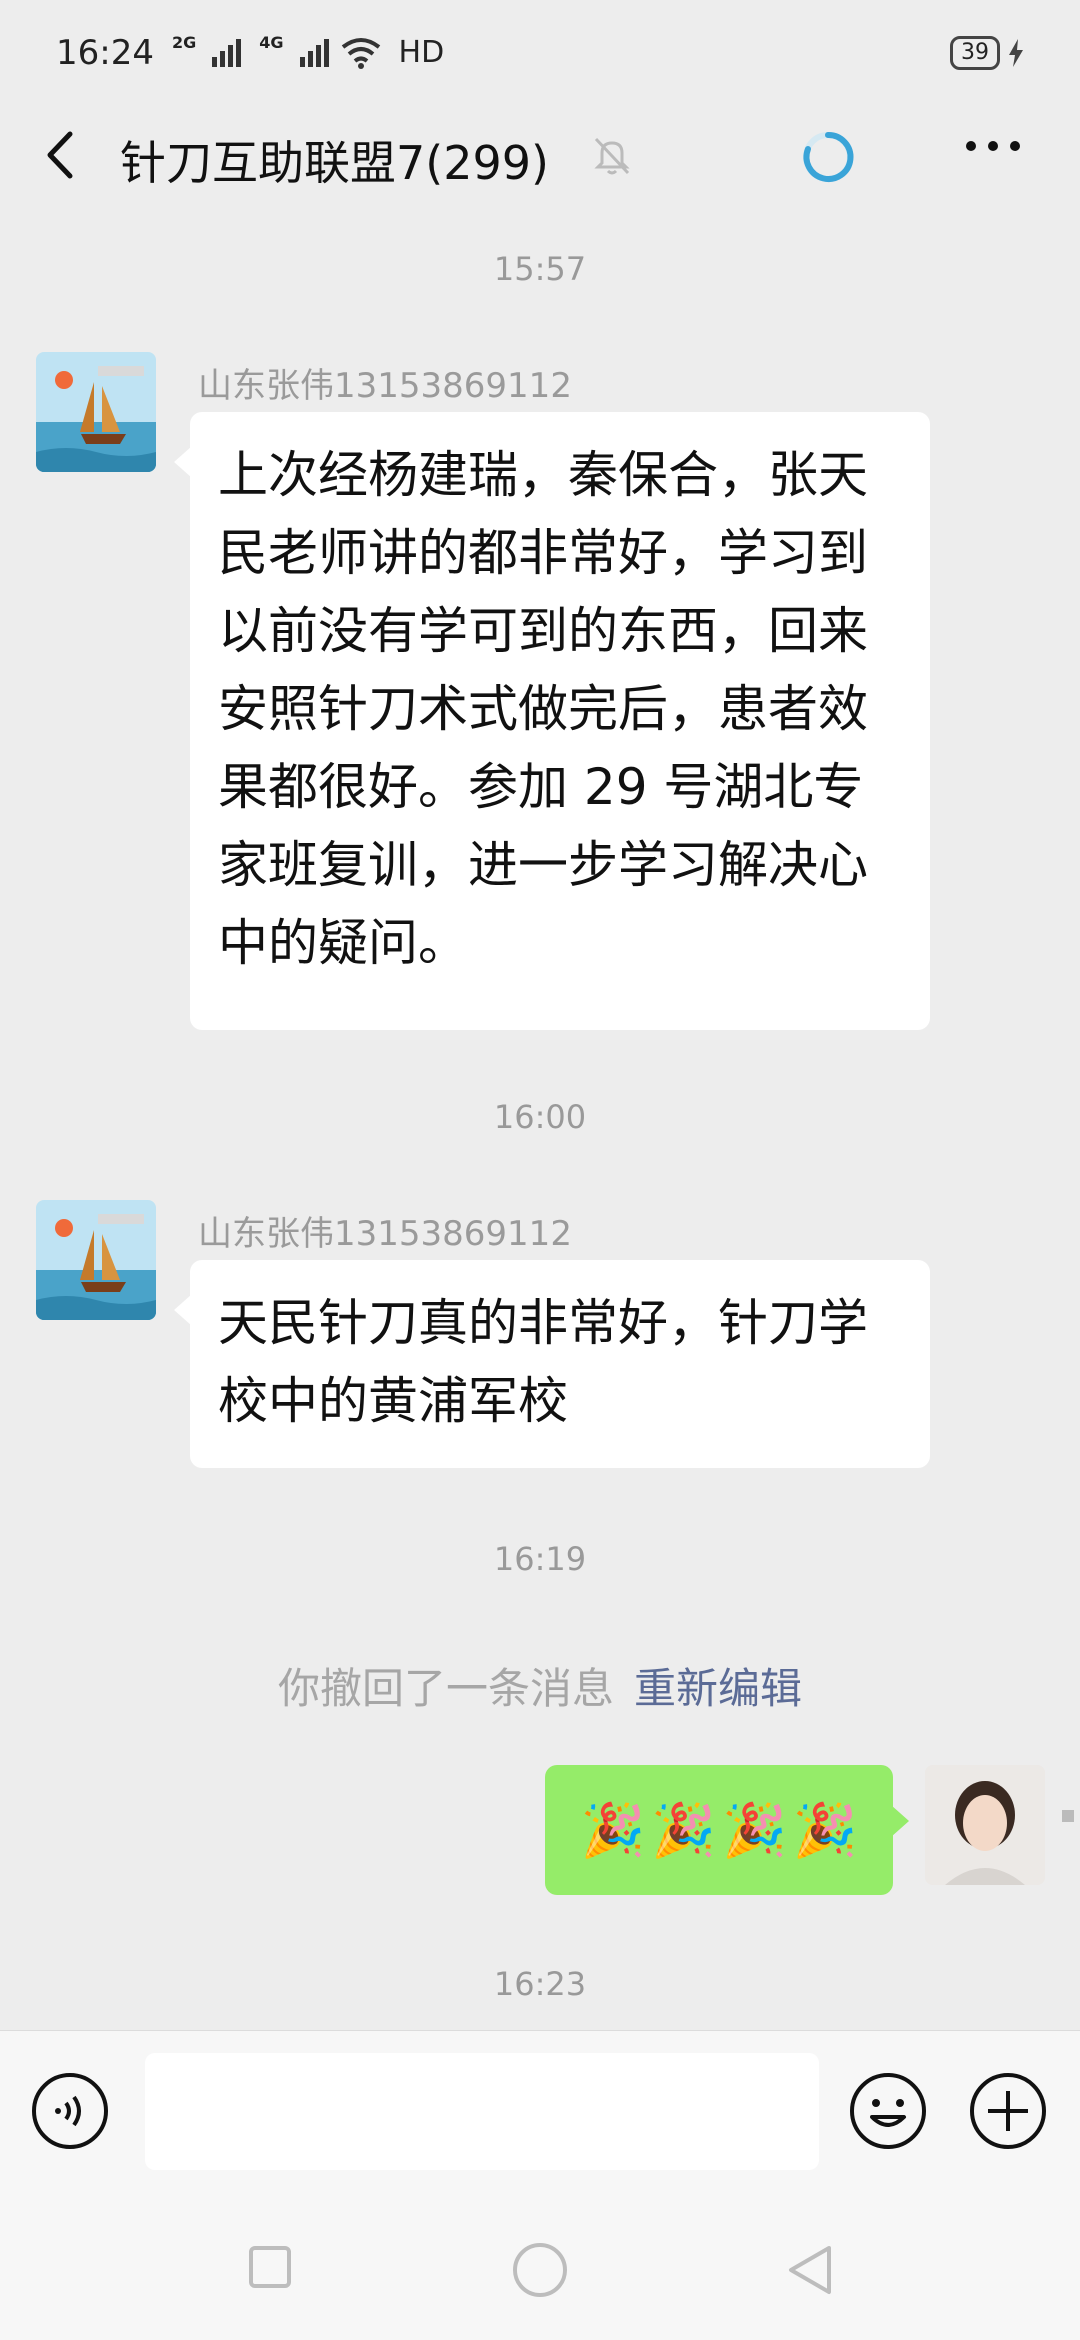 The height and width of the screenshot is (2340, 1080). I want to click on timestamp: 16:19, so click(540, 1559).